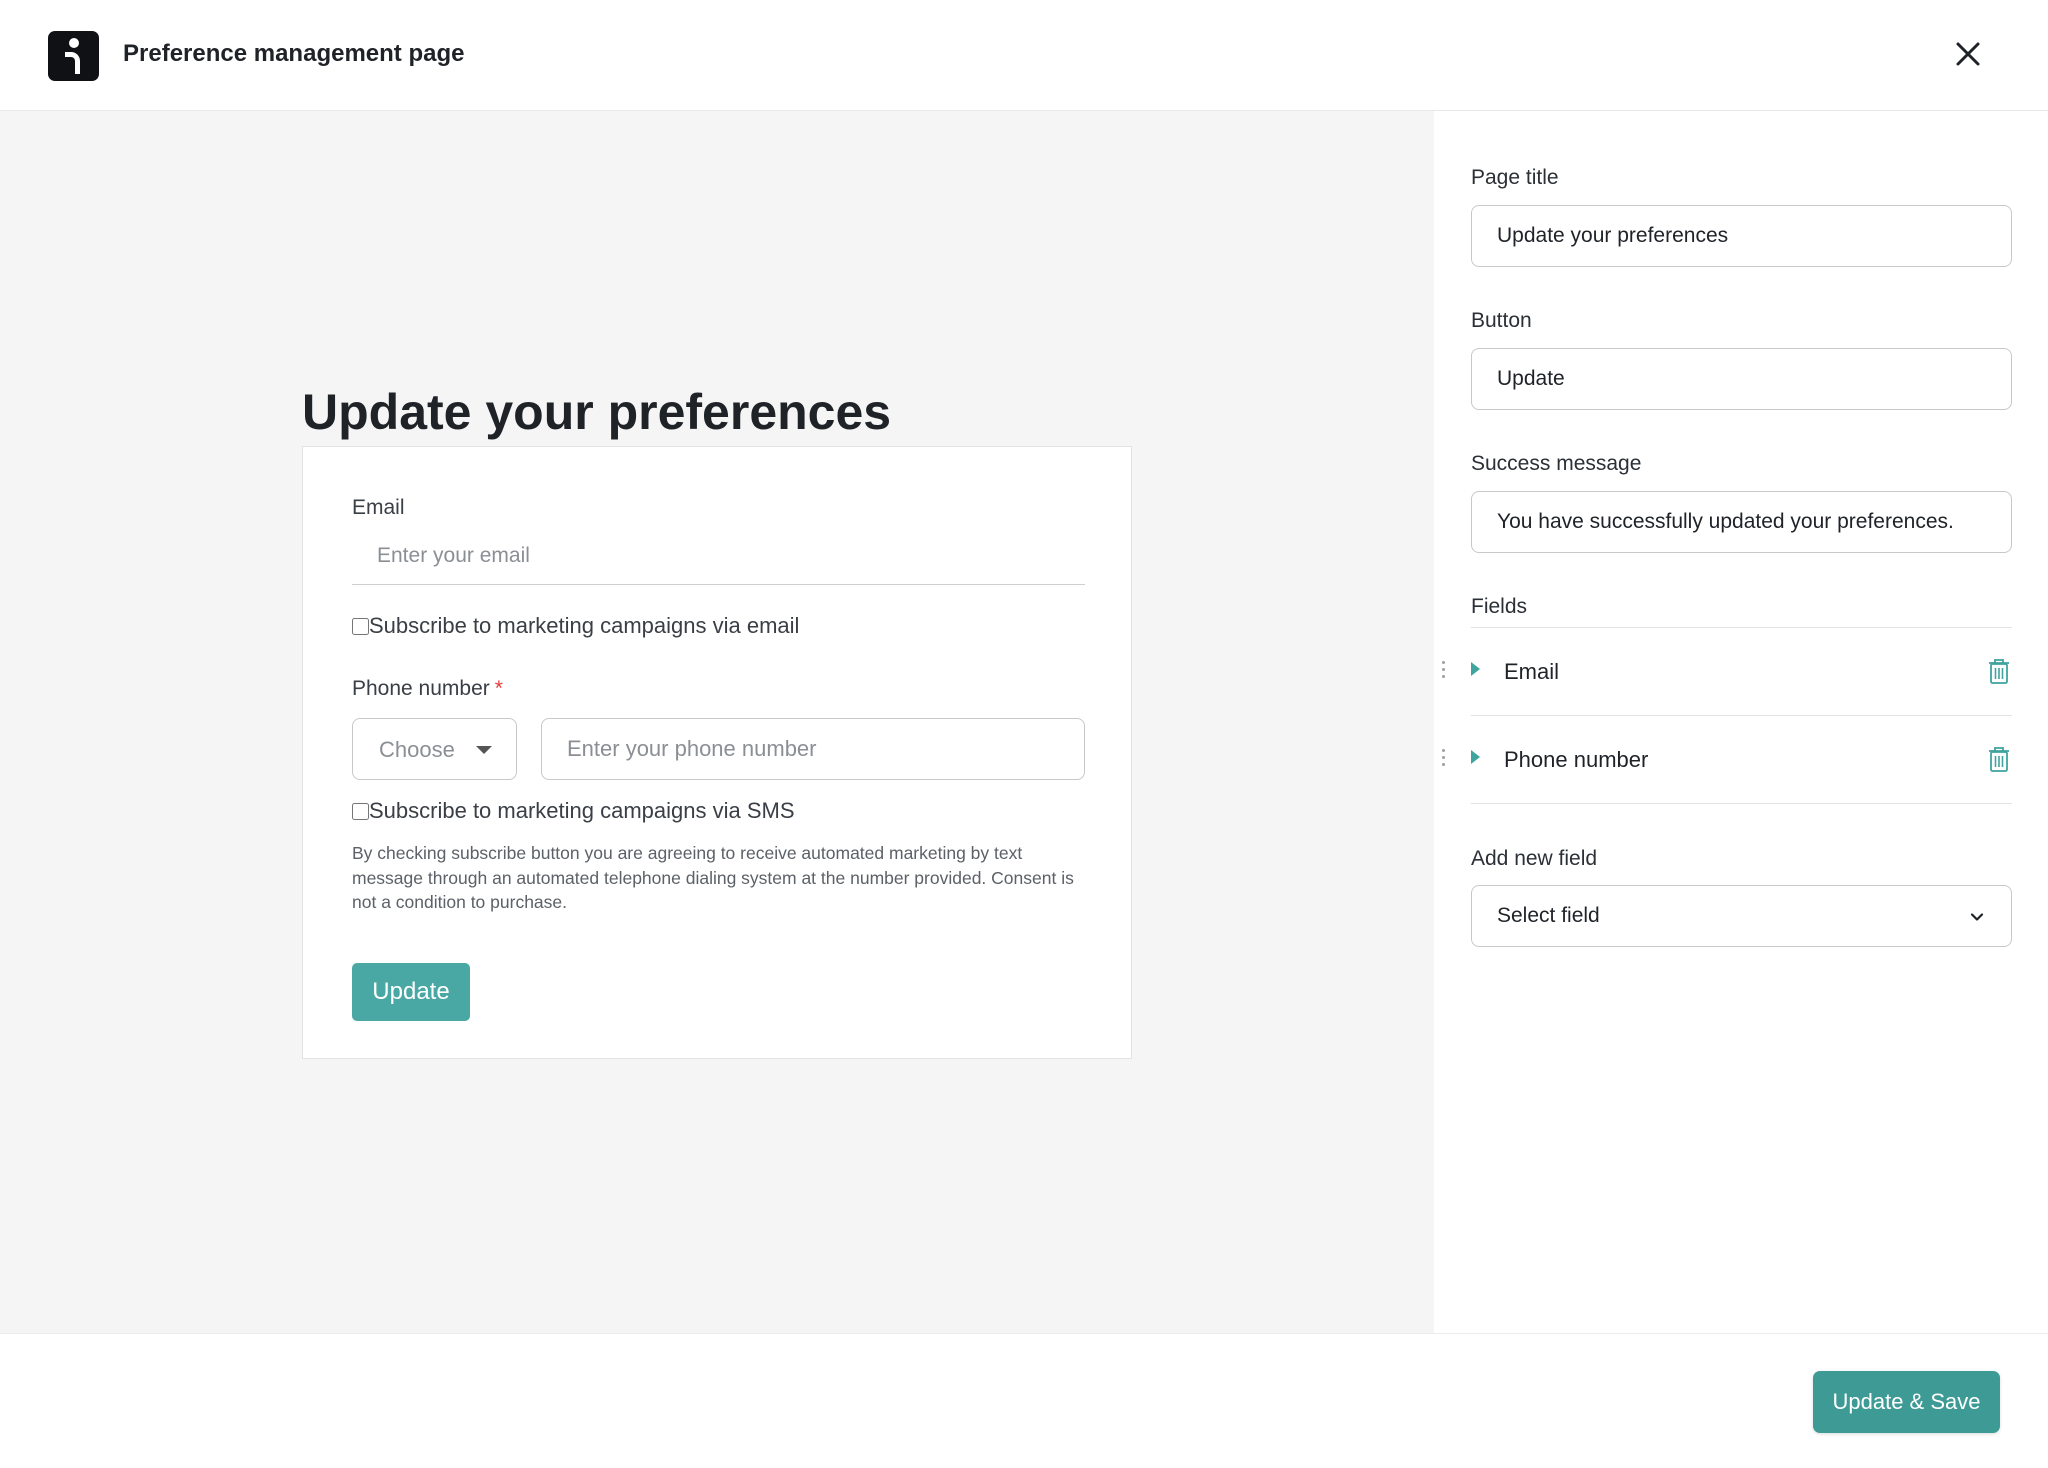  What do you see at coordinates (1741, 760) in the screenshot?
I see `field-row-phone-number: Phone number` at bounding box center [1741, 760].